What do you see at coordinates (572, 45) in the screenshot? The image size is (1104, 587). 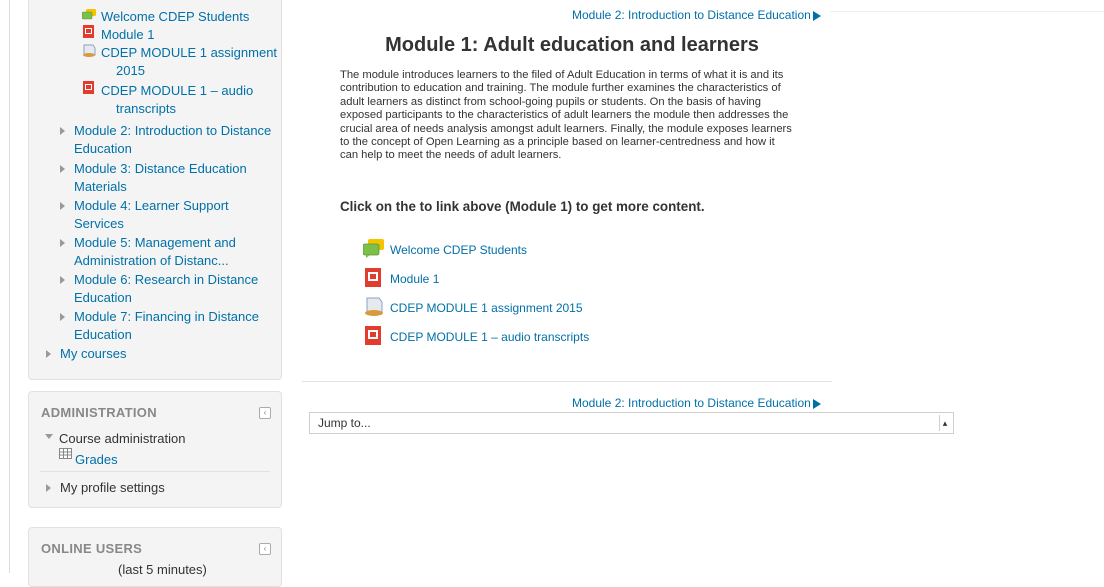 I see `section-title: Module 1: Adult education and learners` at bounding box center [572, 45].